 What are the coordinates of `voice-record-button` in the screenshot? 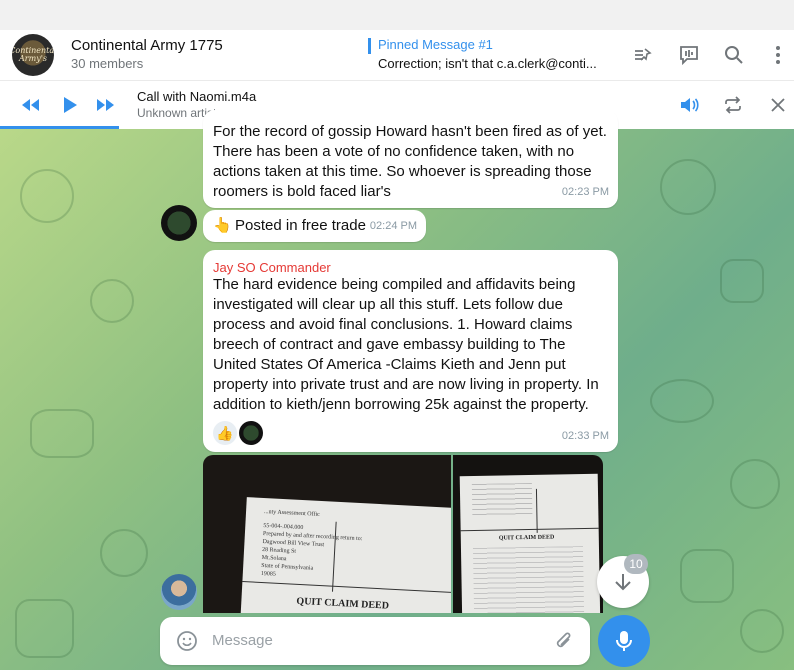 It's located at (624, 641).